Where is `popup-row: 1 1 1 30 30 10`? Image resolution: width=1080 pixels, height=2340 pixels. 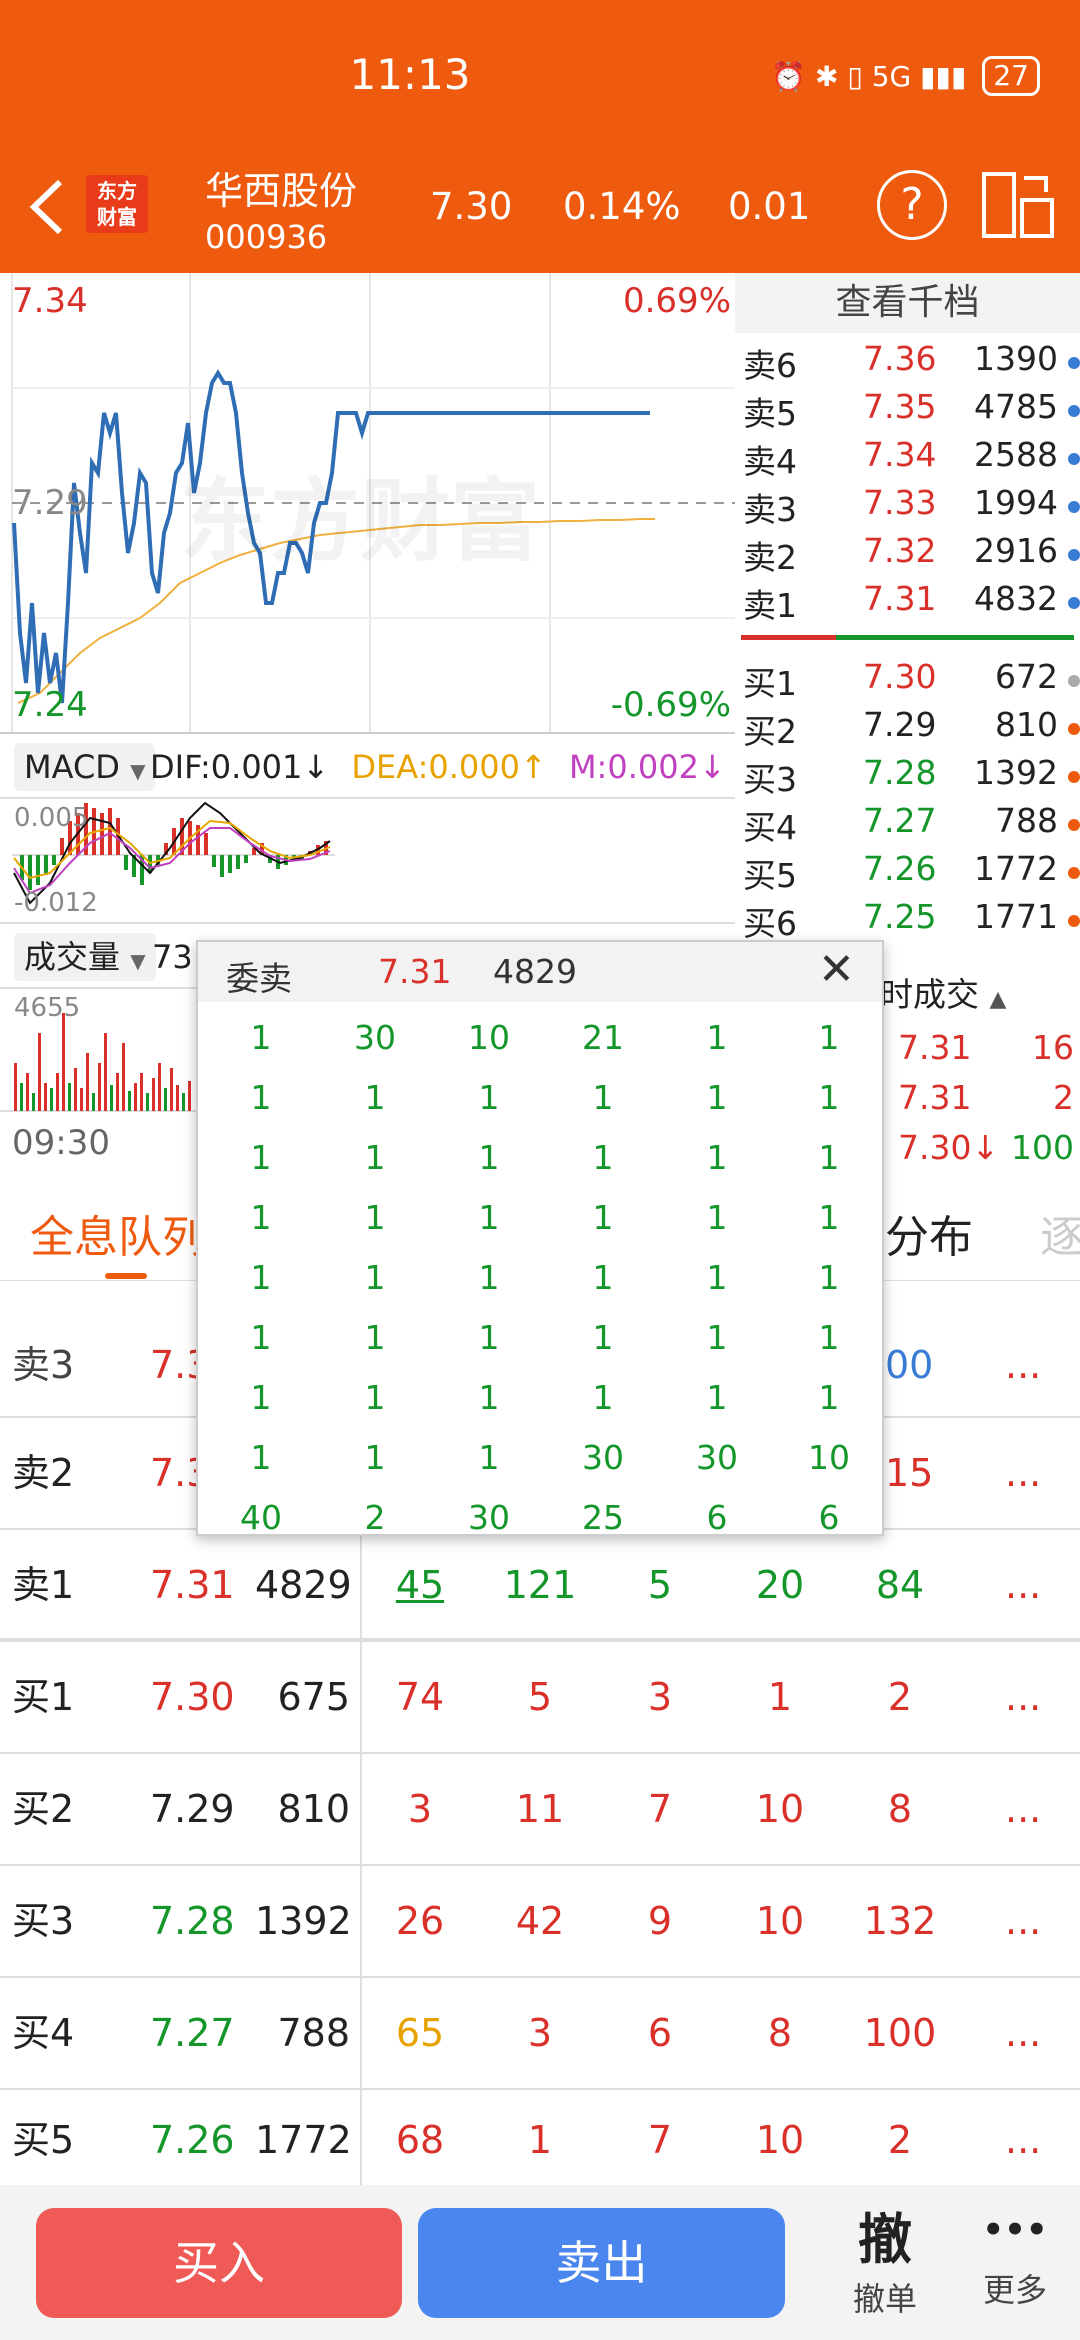 popup-row: 1 1 1 30 30 10 is located at coordinates (550, 1457).